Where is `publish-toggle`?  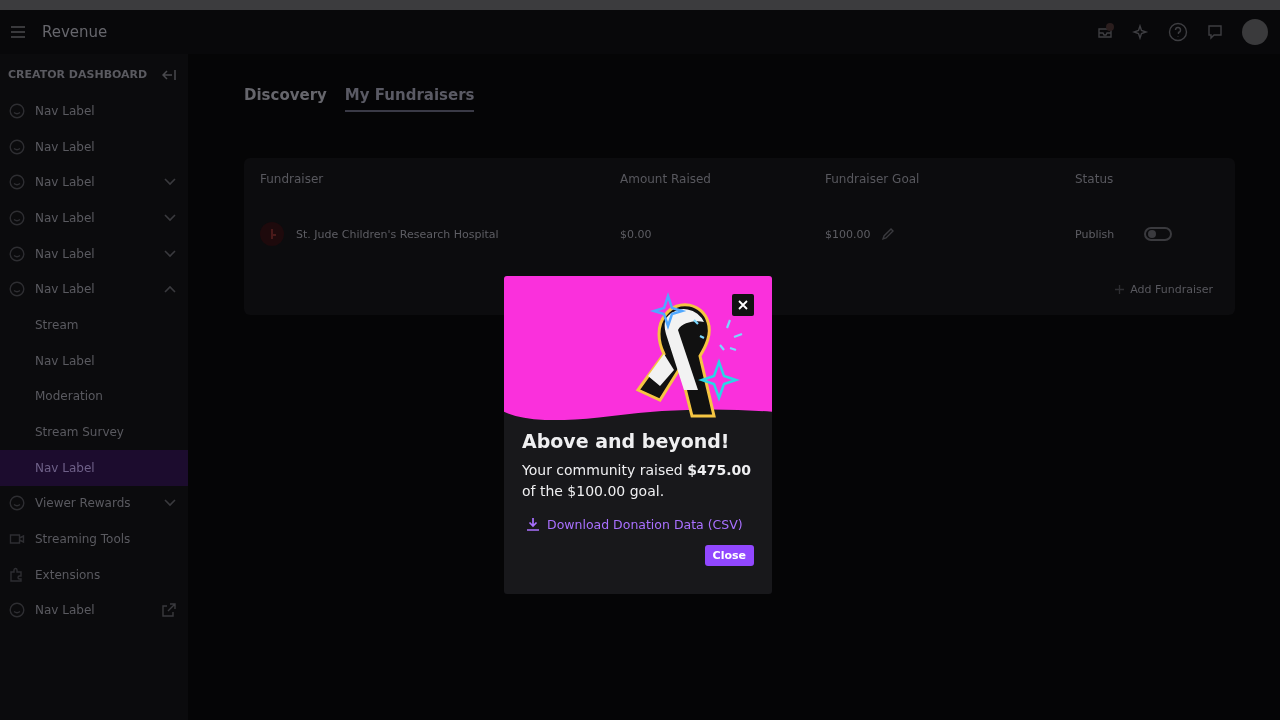
publish-toggle is located at coordinates (1158, 234).